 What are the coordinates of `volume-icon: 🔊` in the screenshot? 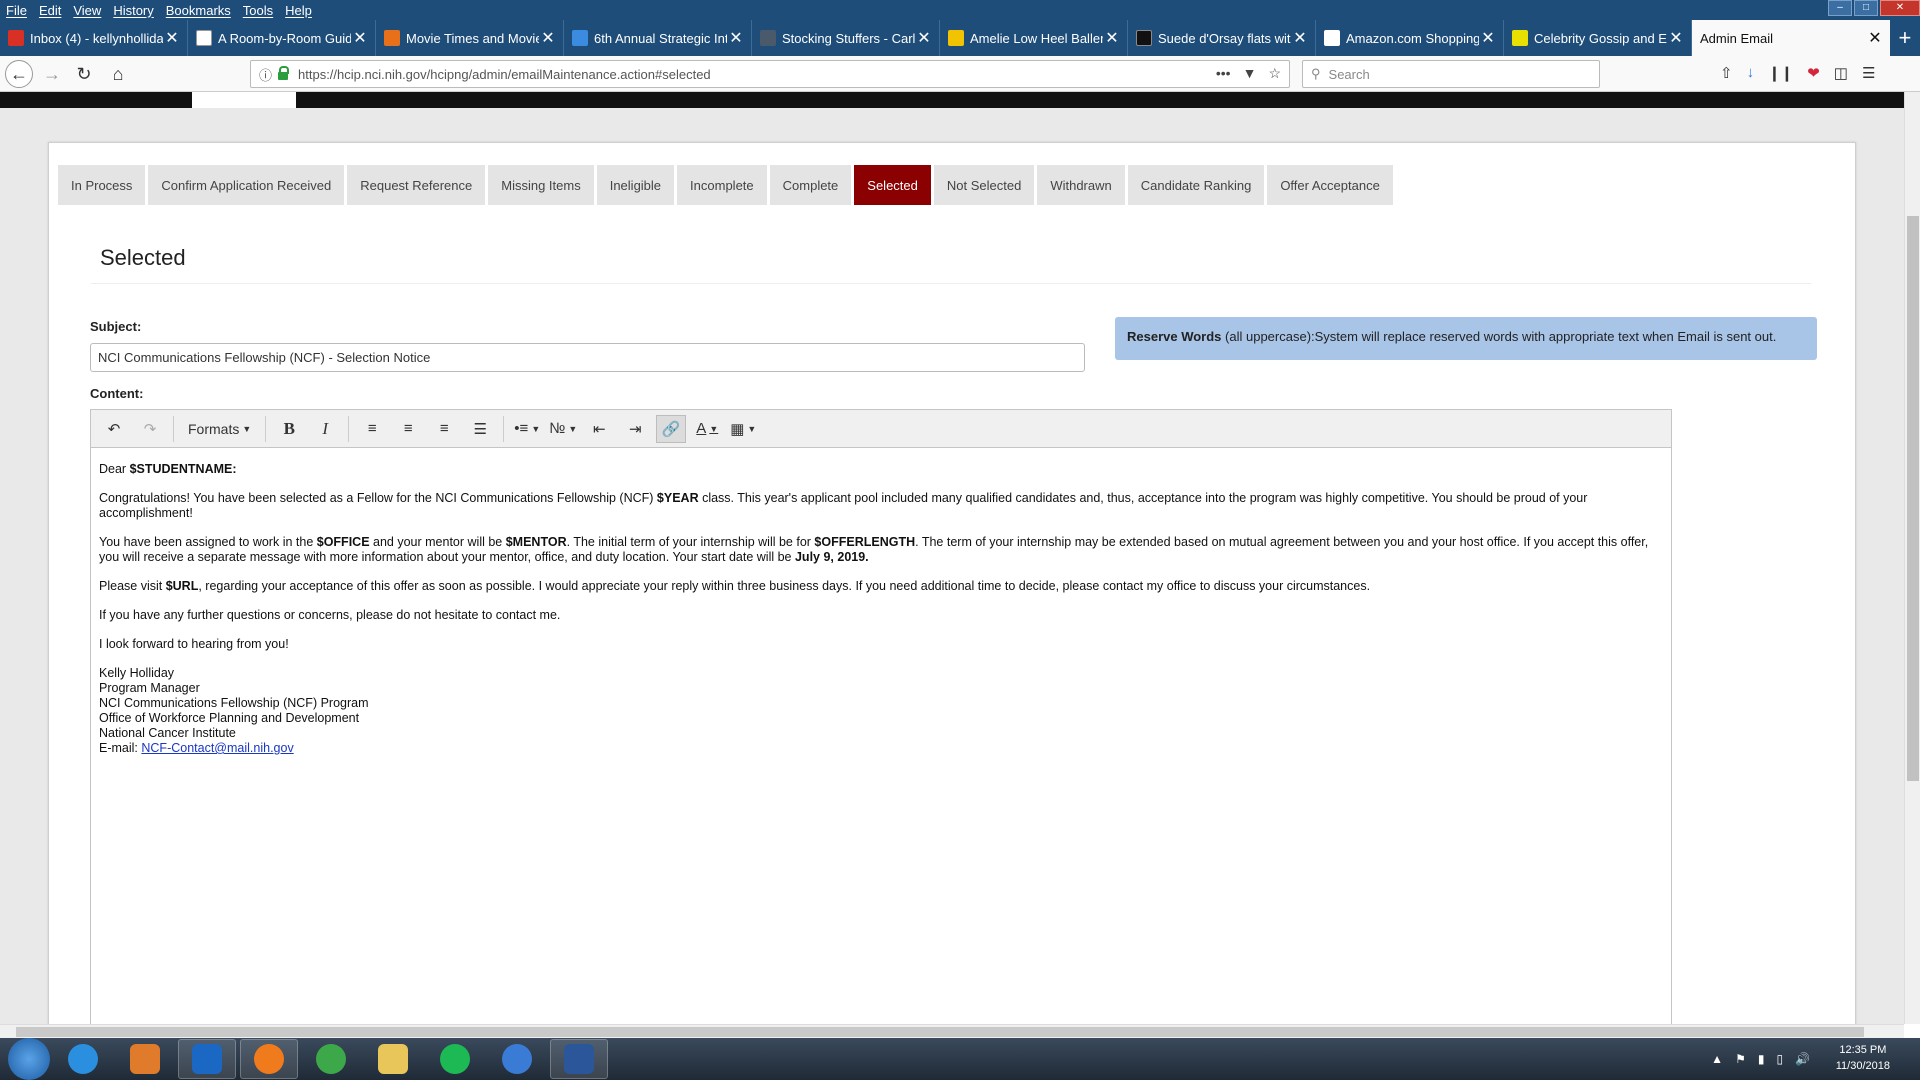 It's located at (1802, 1059).